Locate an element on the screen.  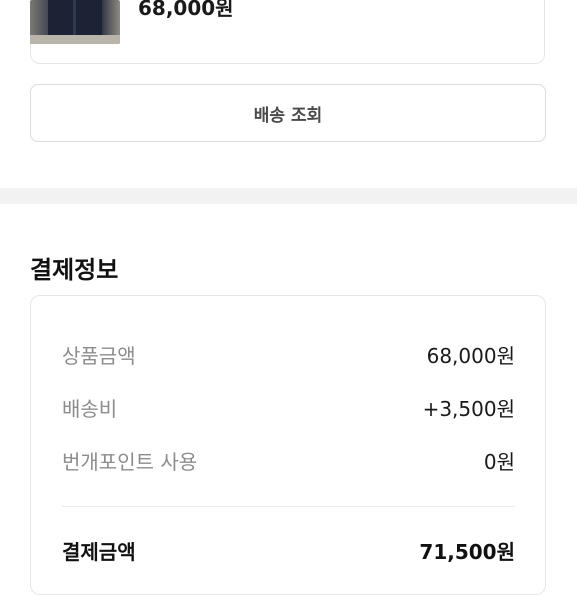
product-image-floor is located at coordinates (75, 39).